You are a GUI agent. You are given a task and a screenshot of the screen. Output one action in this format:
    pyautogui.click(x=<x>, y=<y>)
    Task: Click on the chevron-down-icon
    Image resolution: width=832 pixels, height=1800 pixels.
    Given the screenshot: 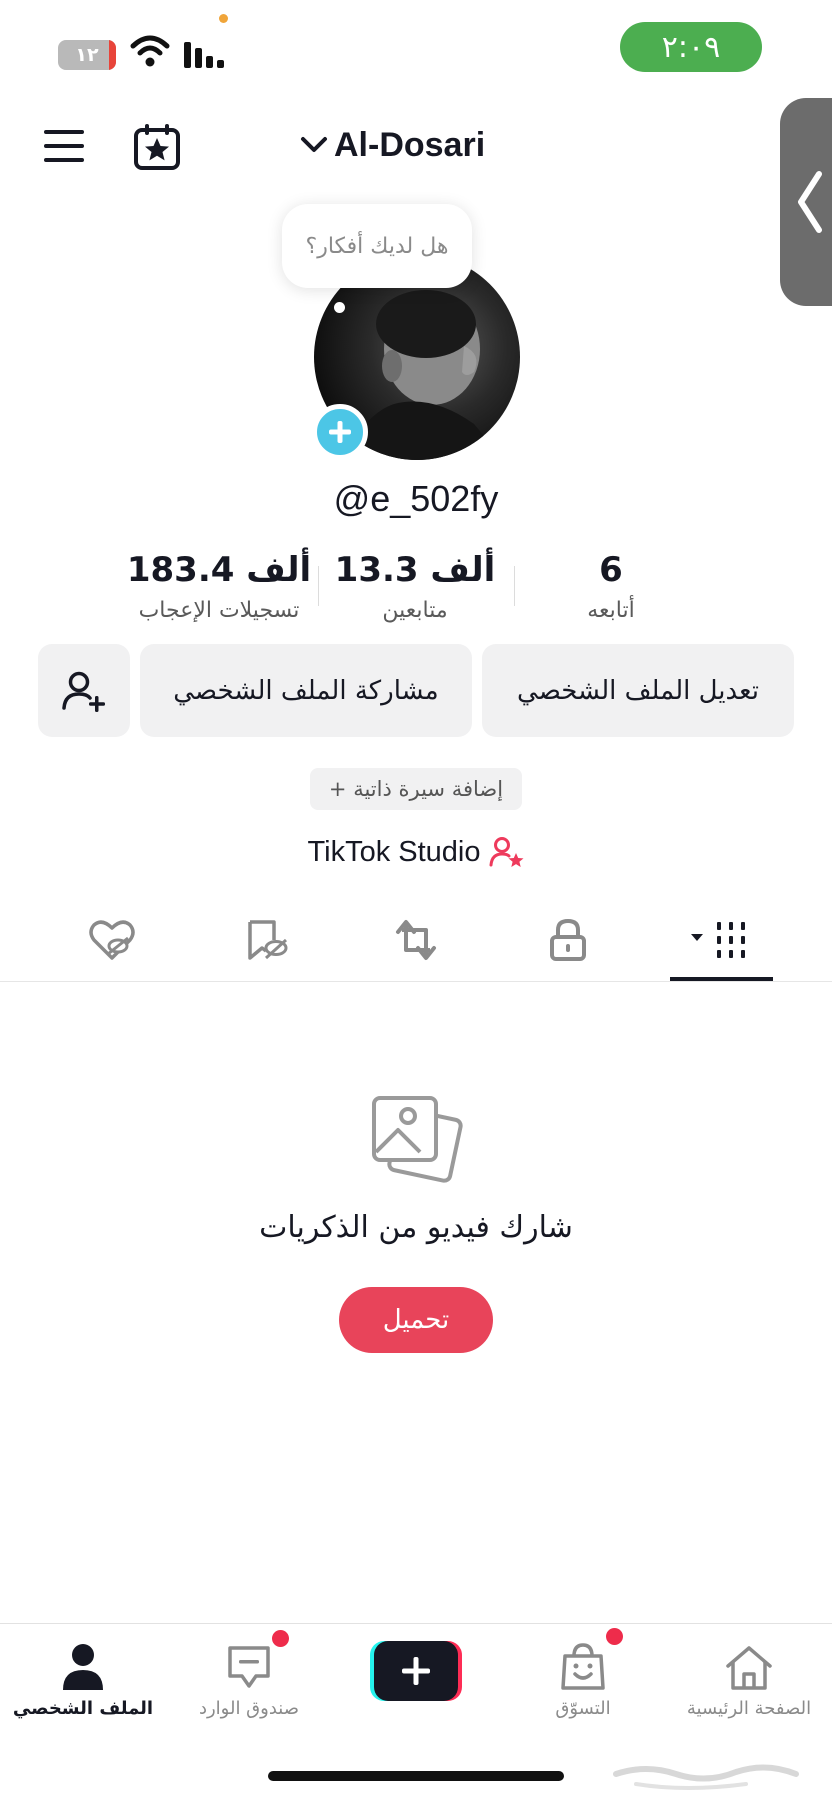 What is the action you would take?
    pyautogui.click(x=314, y=144)
    